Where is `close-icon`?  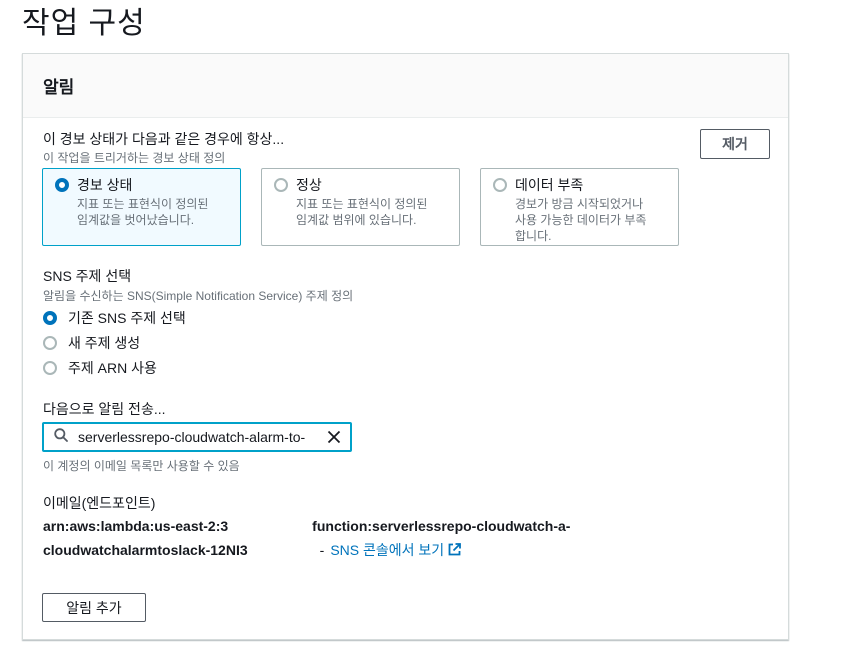 close-icon is located at coordinates (334, 437).